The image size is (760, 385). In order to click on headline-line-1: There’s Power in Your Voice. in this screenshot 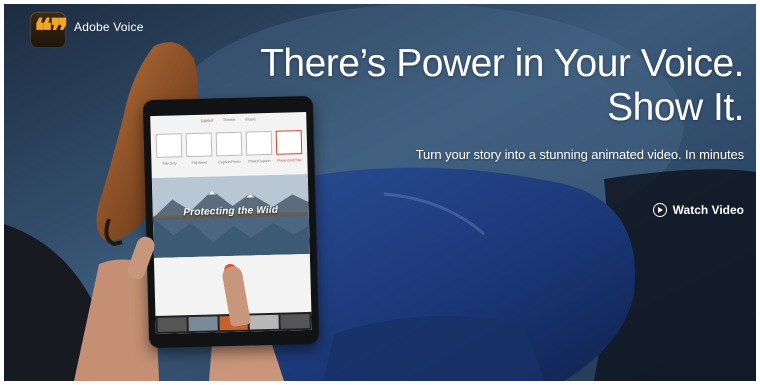, I will do `click(502, 63)`.